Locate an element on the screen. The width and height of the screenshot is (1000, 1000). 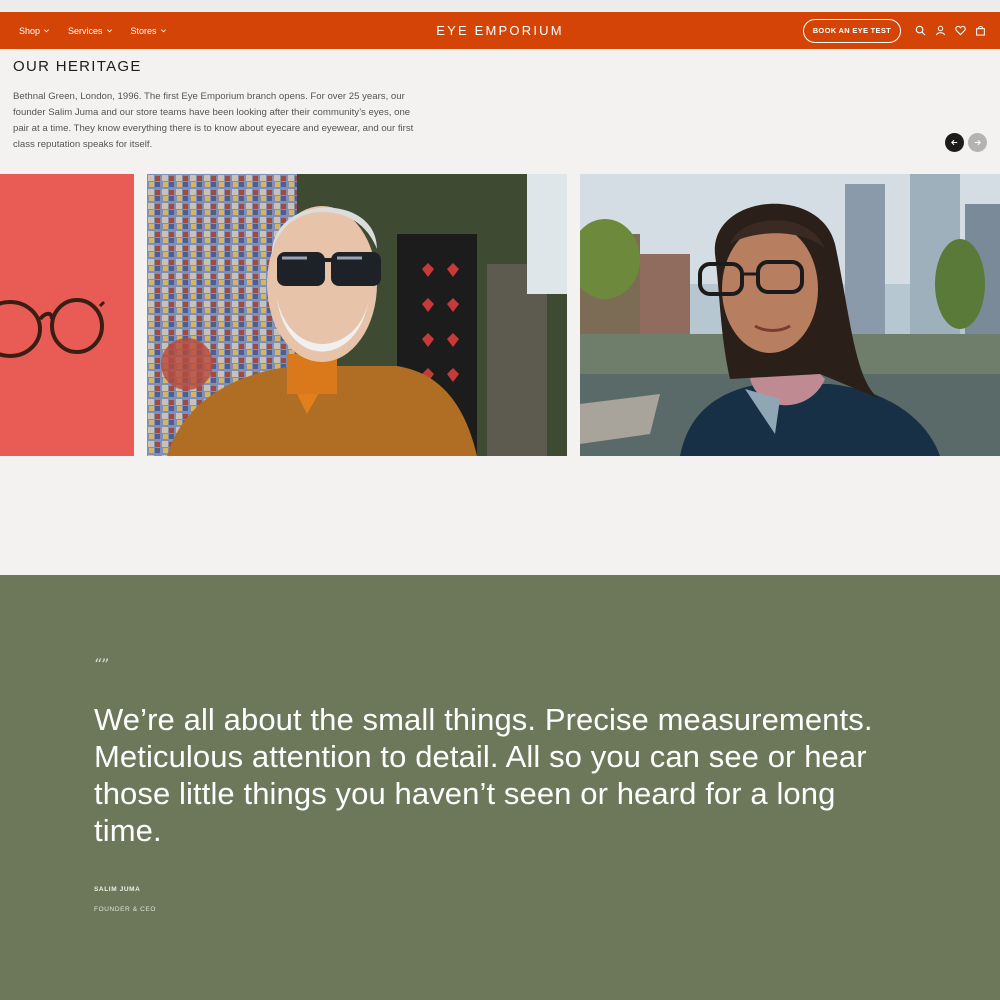
search-icon is located at coordinates (920, 30).